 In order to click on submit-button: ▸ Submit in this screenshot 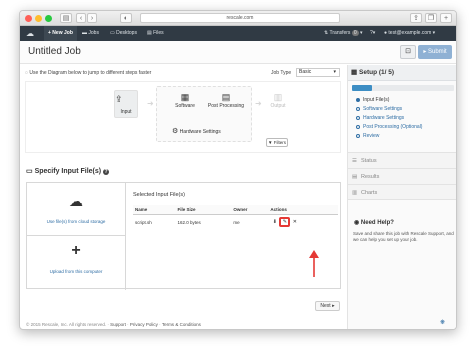, I will do `click(435, 52)`.